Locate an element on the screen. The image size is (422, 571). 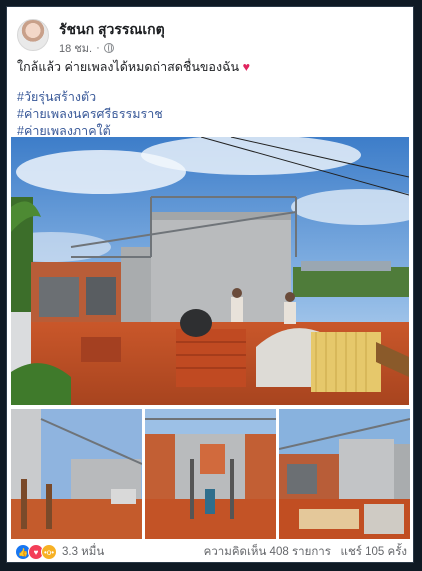
hashtag: #วัยรุ่นสร้างตัว is located at coordinates (90, 97).